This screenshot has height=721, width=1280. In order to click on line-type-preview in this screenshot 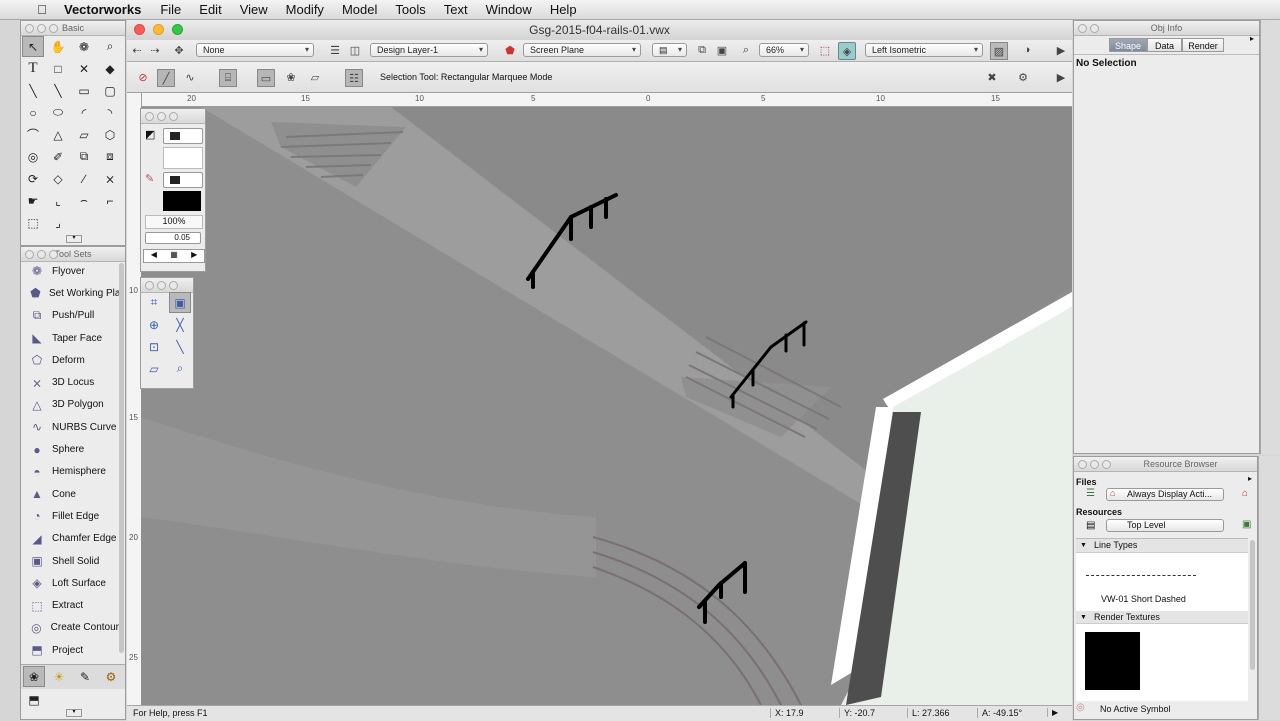, I will do `click(1141, 575)`.